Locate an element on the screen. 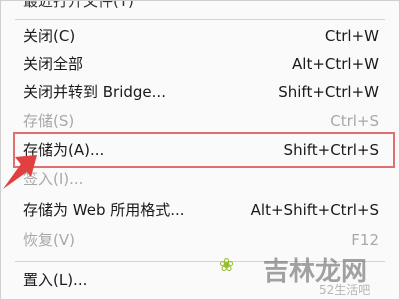  menu-item-close-all: 关闭全部 Alt+Ctrl+W is located at coordinates (200, 64).